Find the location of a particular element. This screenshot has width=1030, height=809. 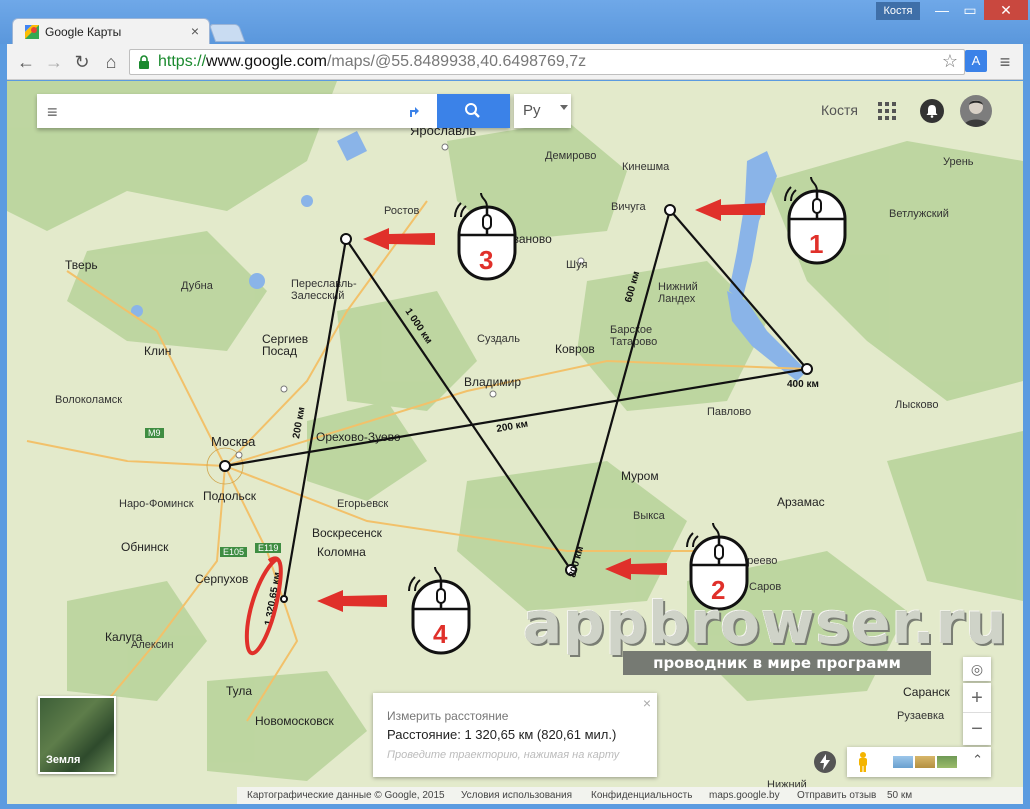

measure-heading: Измерить расстояние is located at coordinates (448, 716).